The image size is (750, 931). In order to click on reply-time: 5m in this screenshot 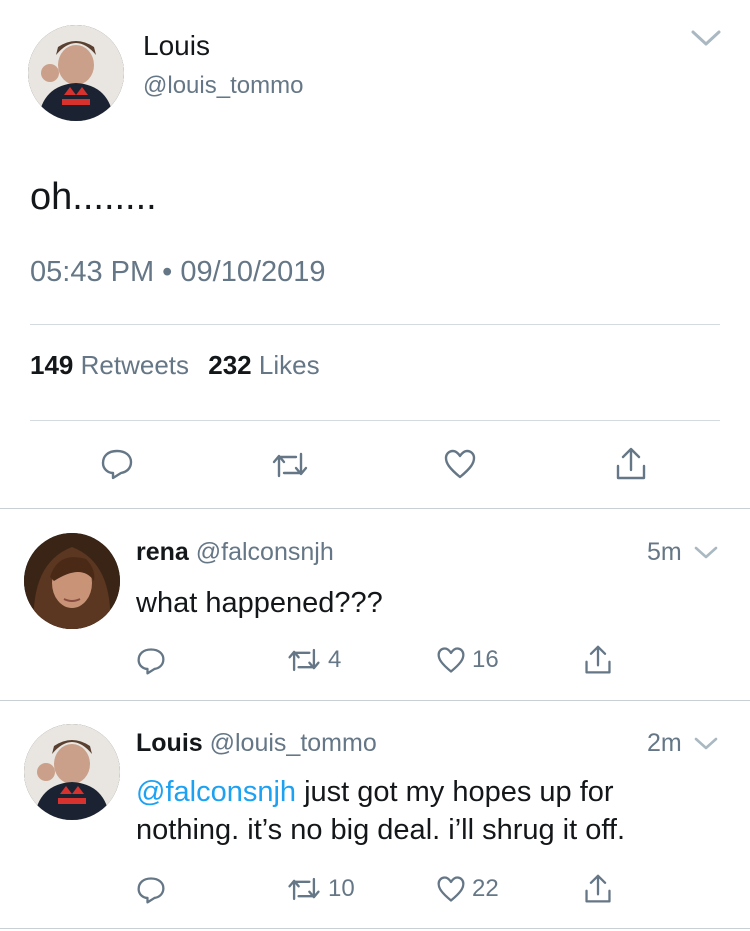, I will do `click(664, 552)`.